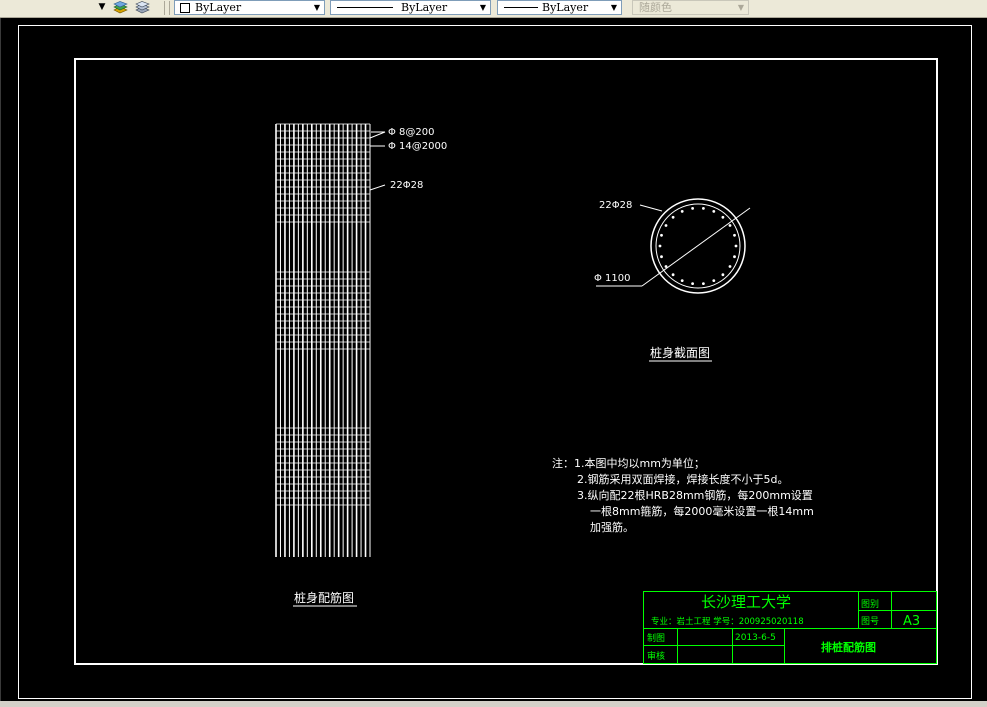 Image resolution: width=987 pixels, height=707 pixels. What do you see at coordinates (755, 638) in the screenshot?
I see `date: 2013-6-5` at bounding box center [755, 638].